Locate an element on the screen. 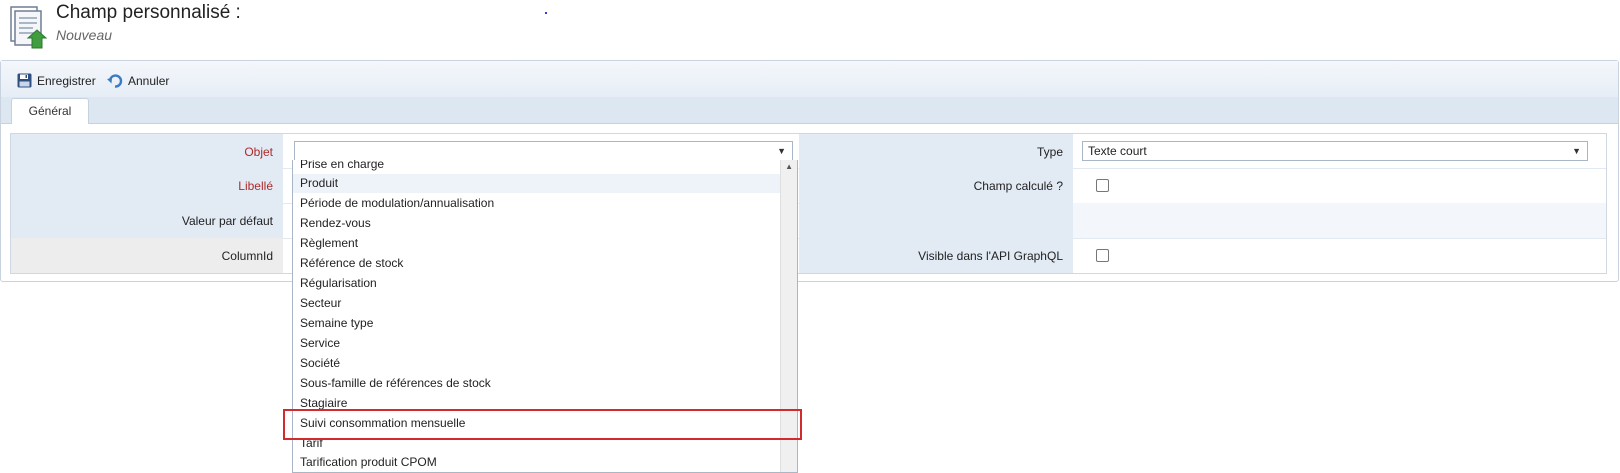 The width and height of the screenshot is (1620, 473). dropdown-option: Secteur is located at coordinates (320, 303).